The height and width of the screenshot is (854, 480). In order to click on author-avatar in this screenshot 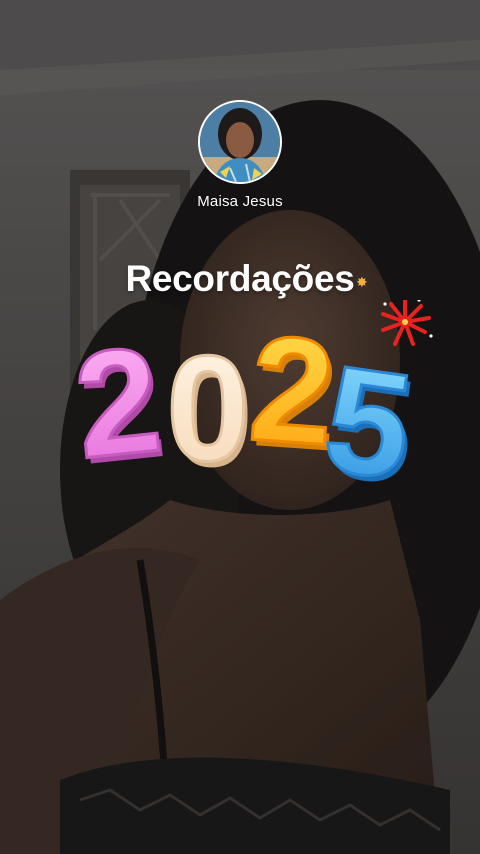, I will do `click(240, 142)`.